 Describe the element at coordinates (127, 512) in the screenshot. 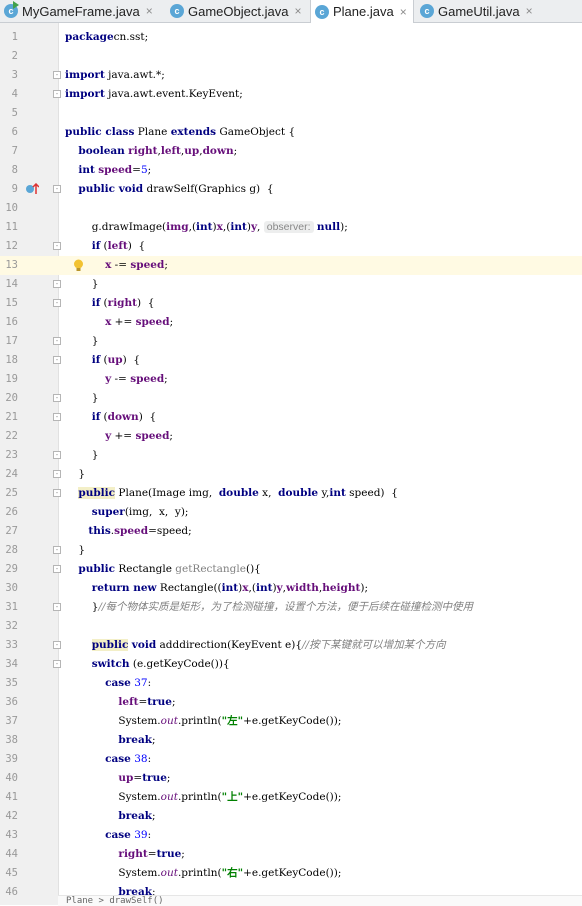

I see `code-text: super(img, x, y);` at that location.